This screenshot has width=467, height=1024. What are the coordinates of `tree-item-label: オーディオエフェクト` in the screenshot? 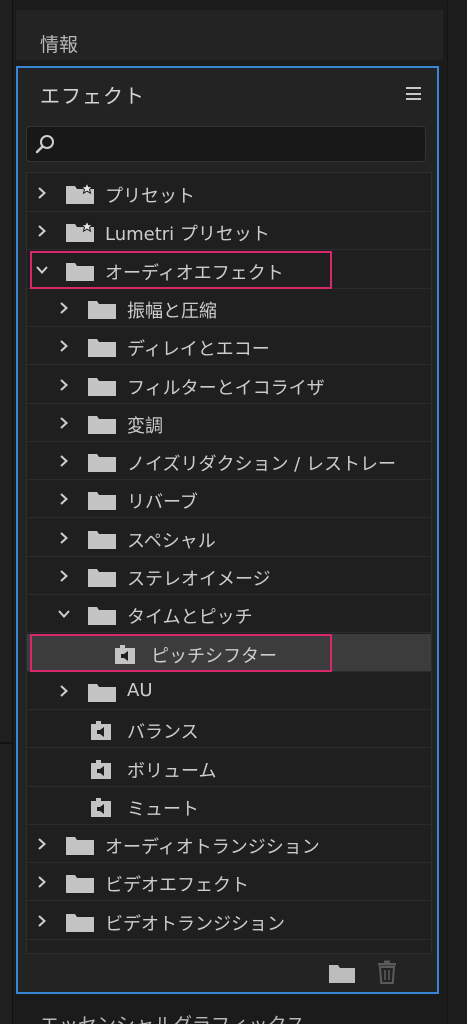 It's located at (194, 273).